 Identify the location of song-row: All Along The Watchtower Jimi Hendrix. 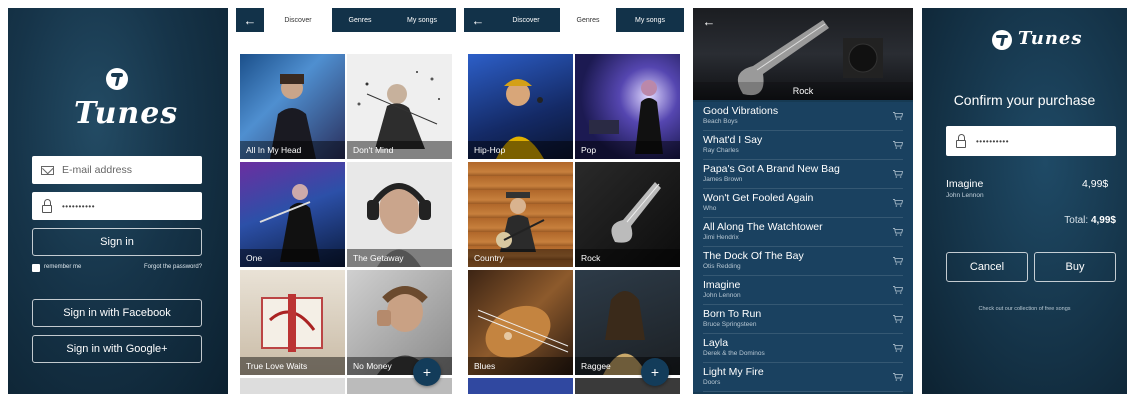
(803, 232).